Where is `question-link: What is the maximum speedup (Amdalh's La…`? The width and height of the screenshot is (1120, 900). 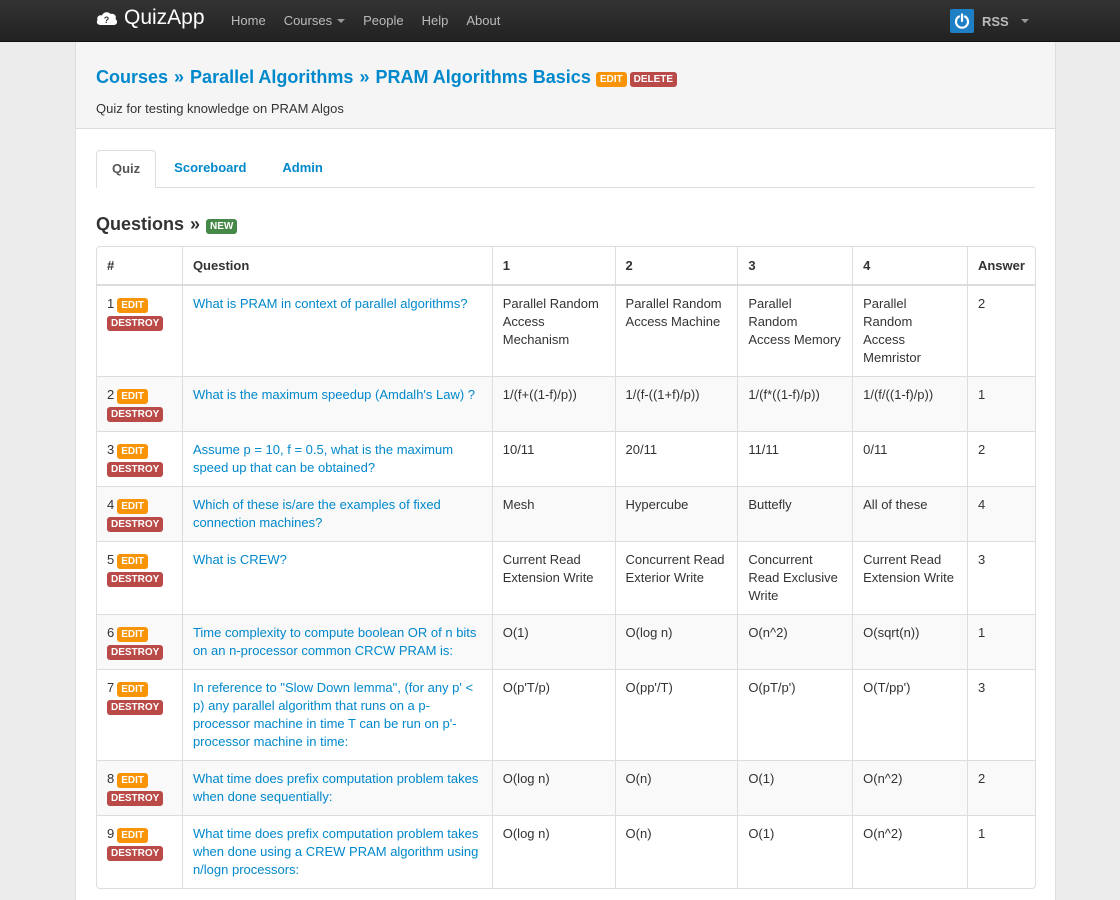
question-link: What is the maximum speedup (Amdalh's La… is located at coordinates (336, 403).